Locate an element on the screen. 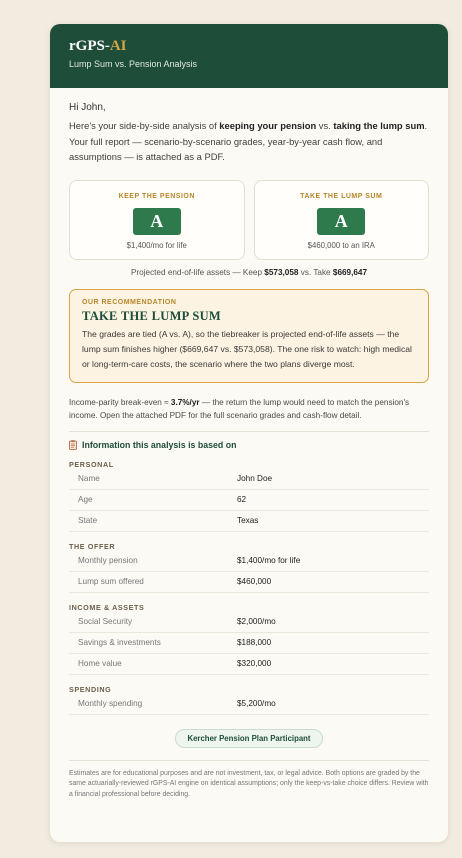  section-label: PERSONAL is located at coordinates (91, 464).